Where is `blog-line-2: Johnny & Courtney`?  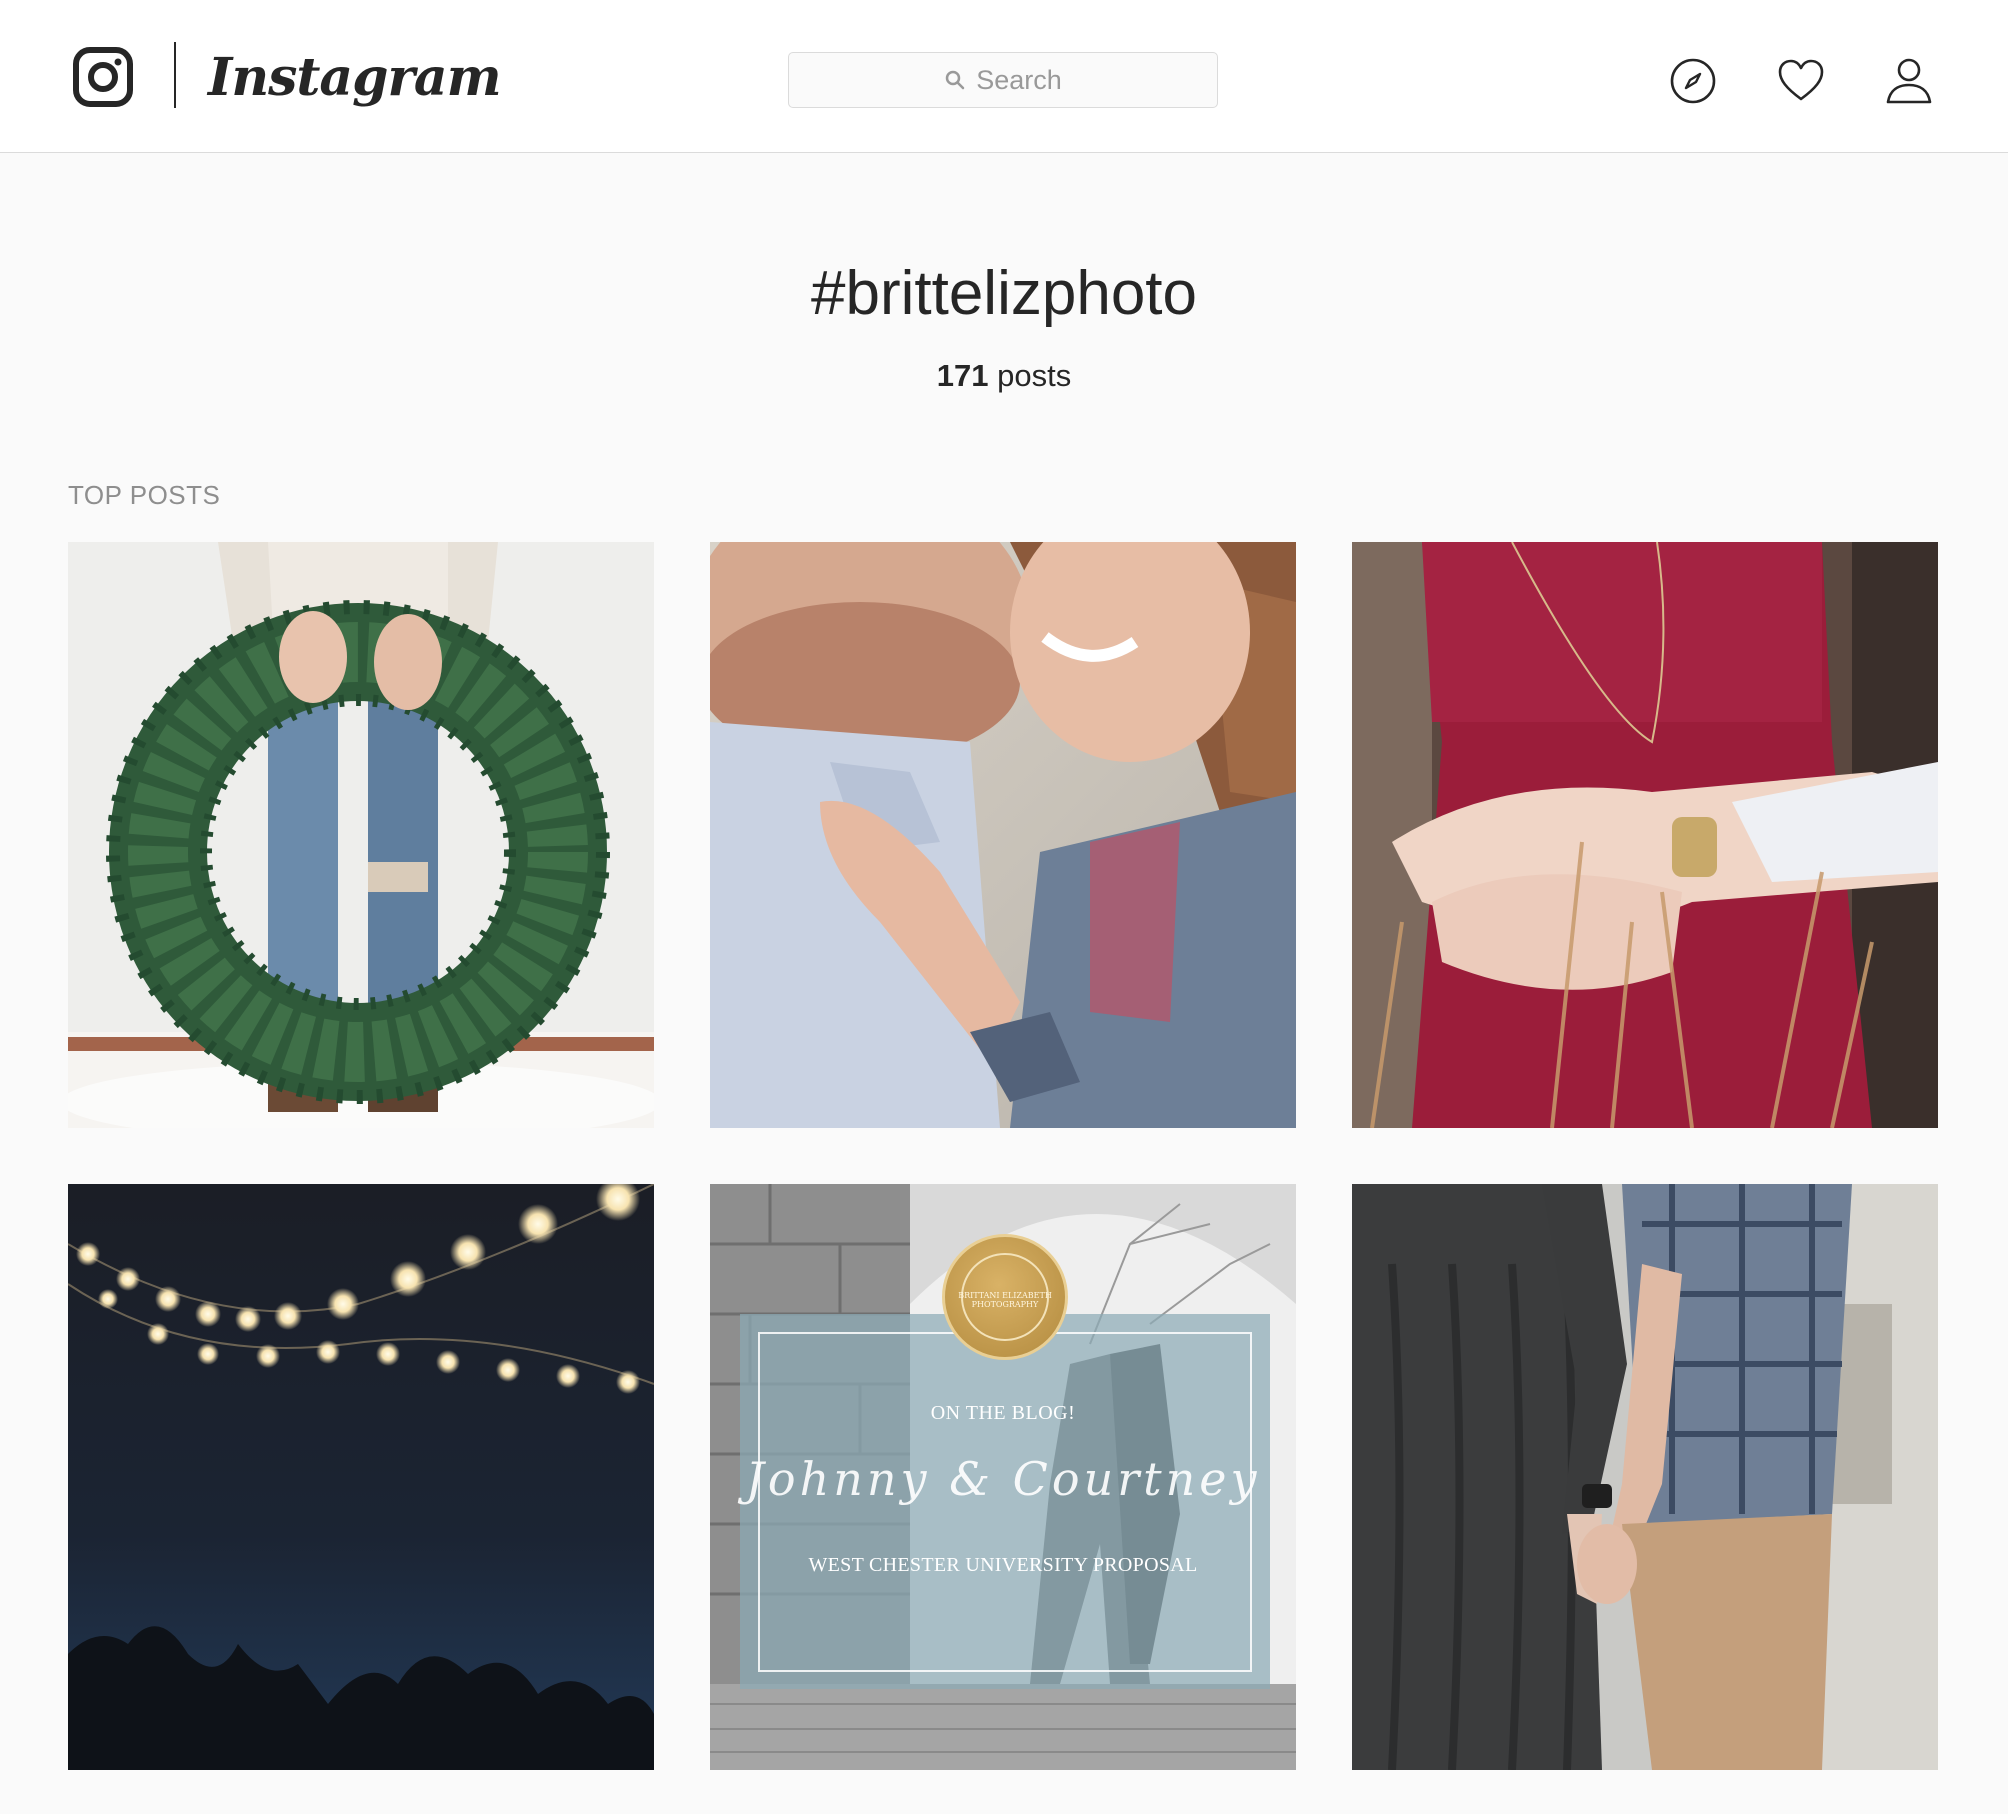 blog-line-2: Johnny & Courtney is located at coordinates (1003, 1479).